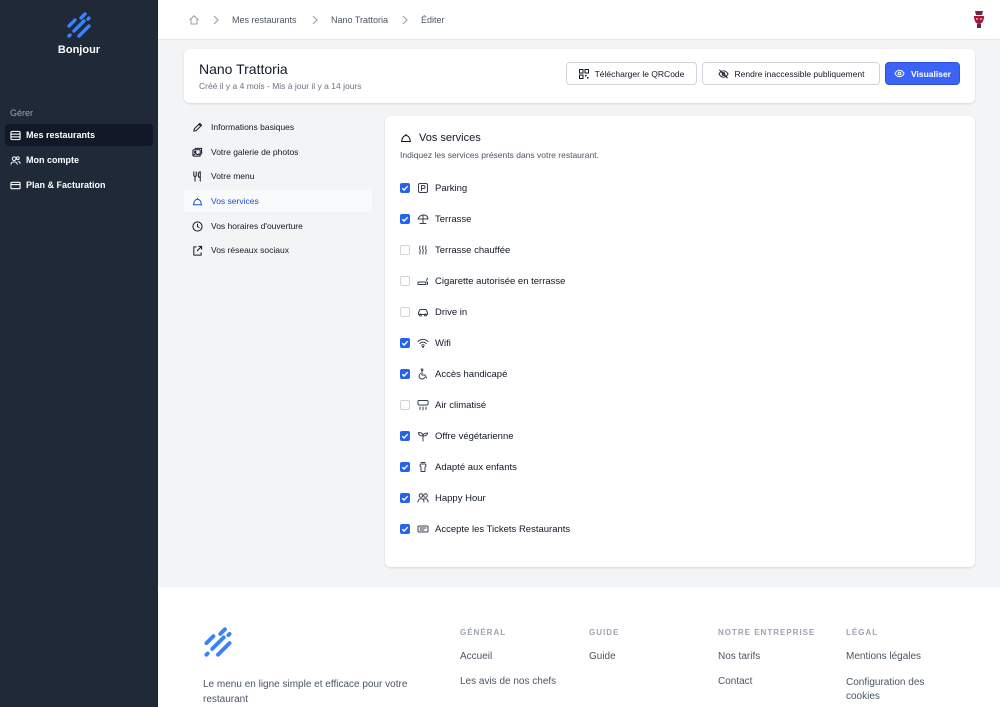  What do you see at coordinates (423, 437) in the screenshot?
I see `sprout-icon` at bounding box center [423, 437].